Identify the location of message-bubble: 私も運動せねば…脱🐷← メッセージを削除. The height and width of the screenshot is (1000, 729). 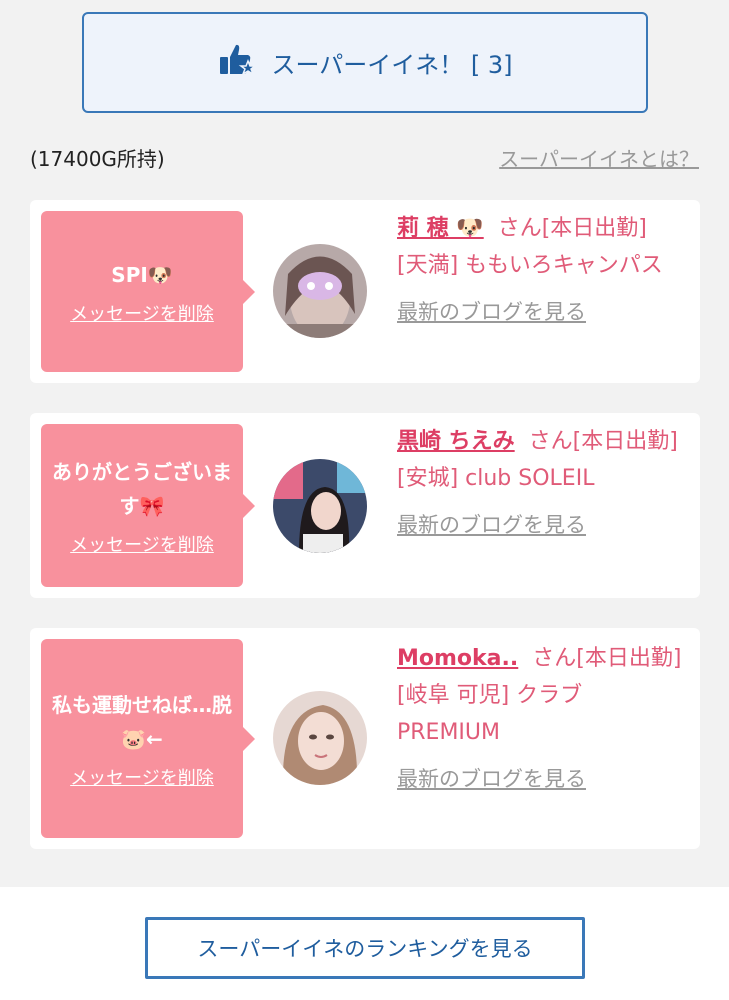
(148, 738).